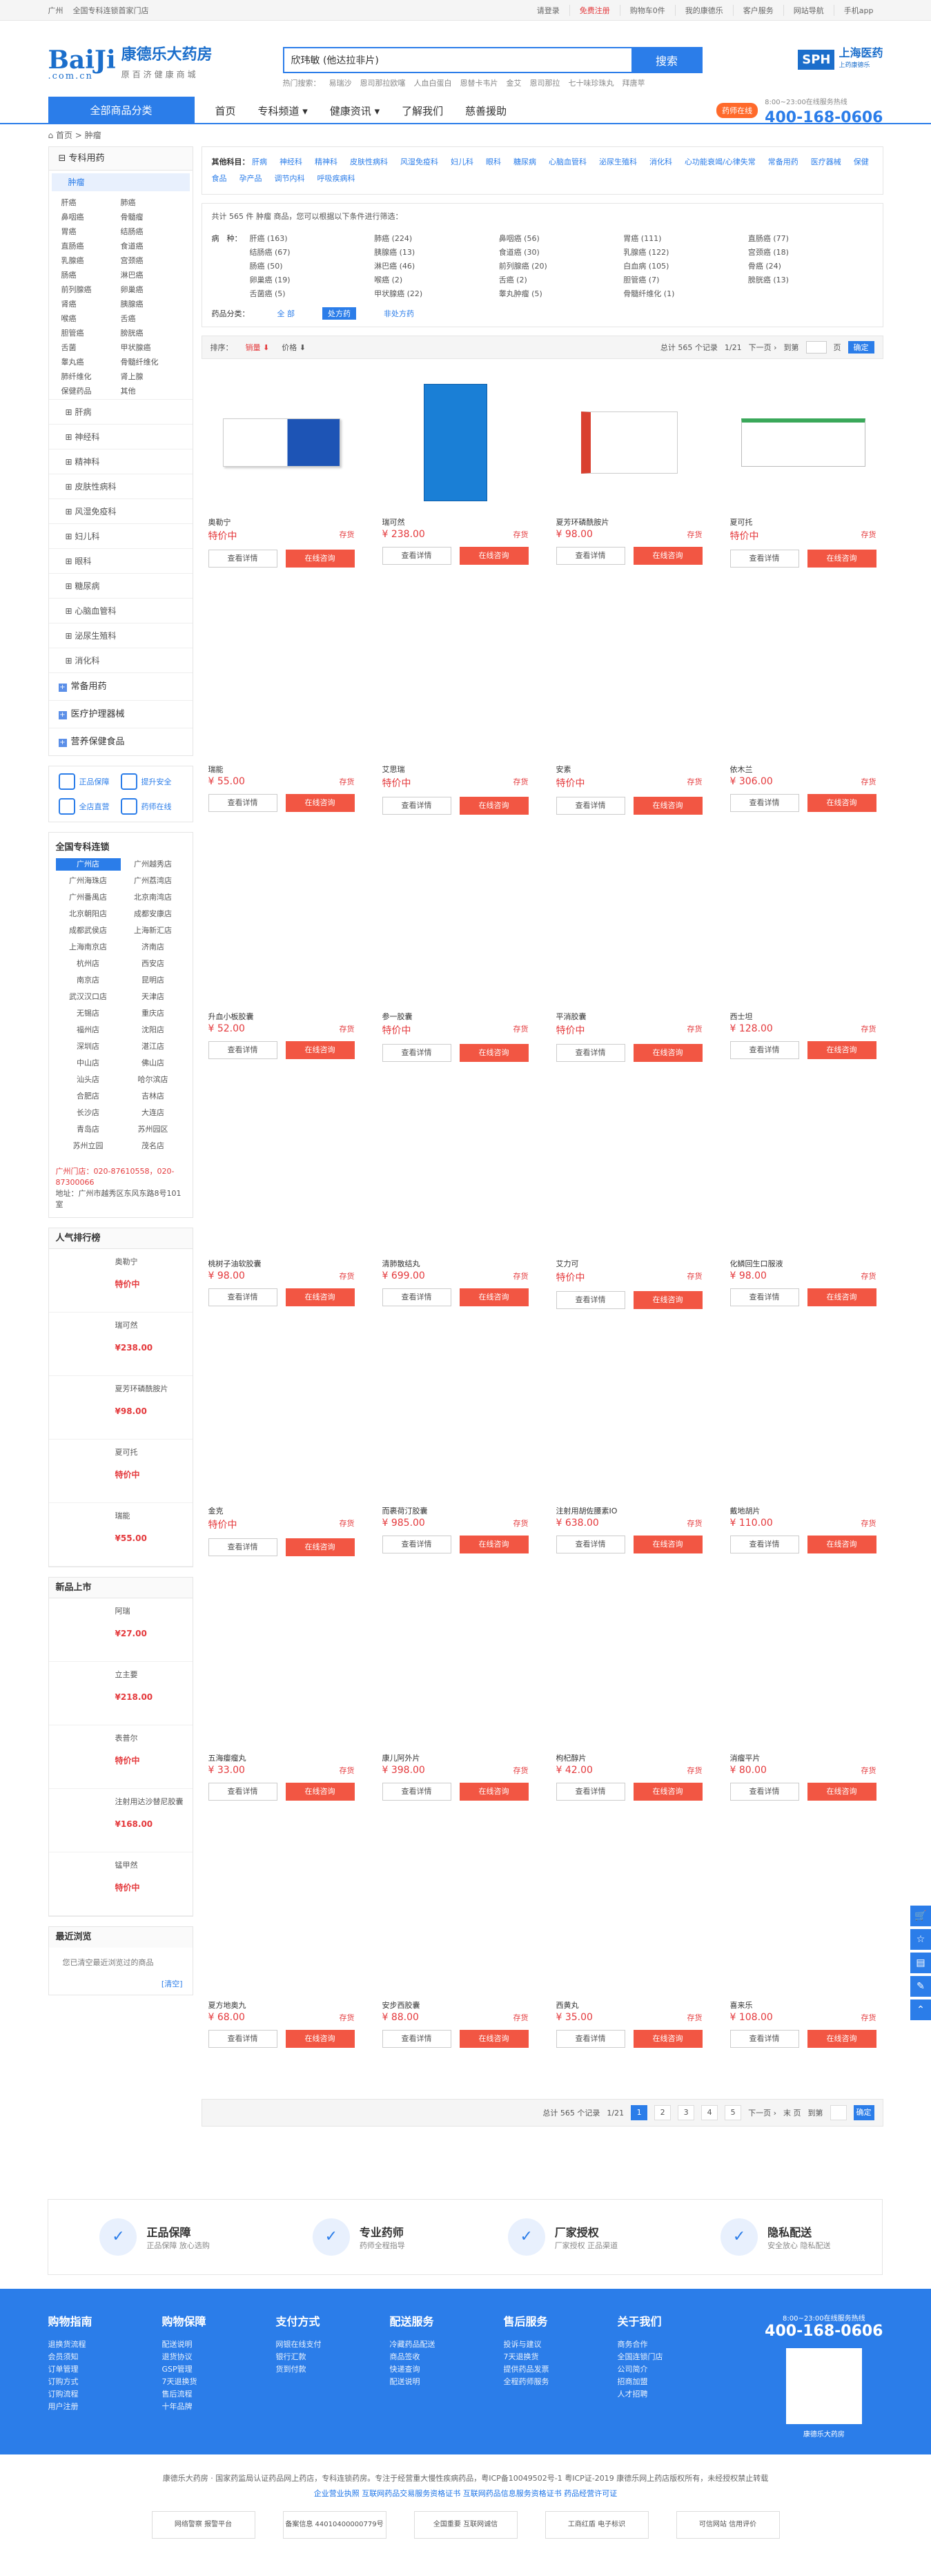 This screenshot has height=2576, width=931. I want to click on product-name: 康儿阿外片, so click(455, 1758).